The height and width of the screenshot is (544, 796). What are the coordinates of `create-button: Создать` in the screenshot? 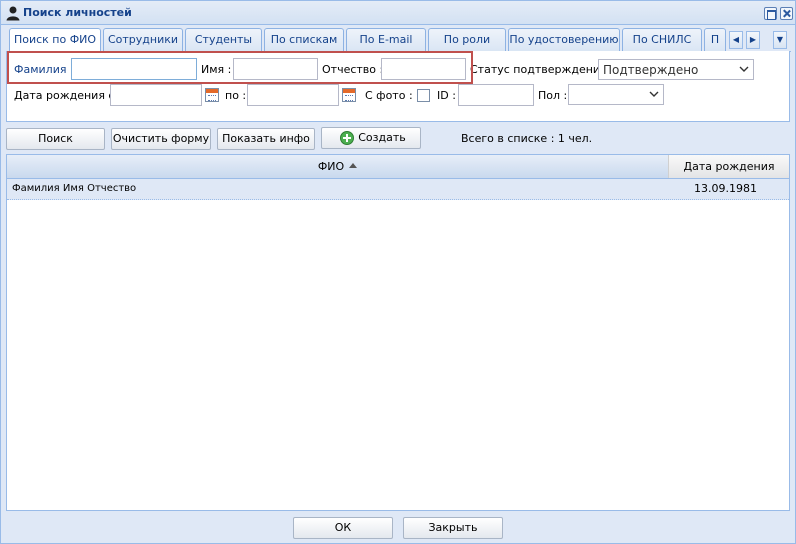 It's located at (371, 138).